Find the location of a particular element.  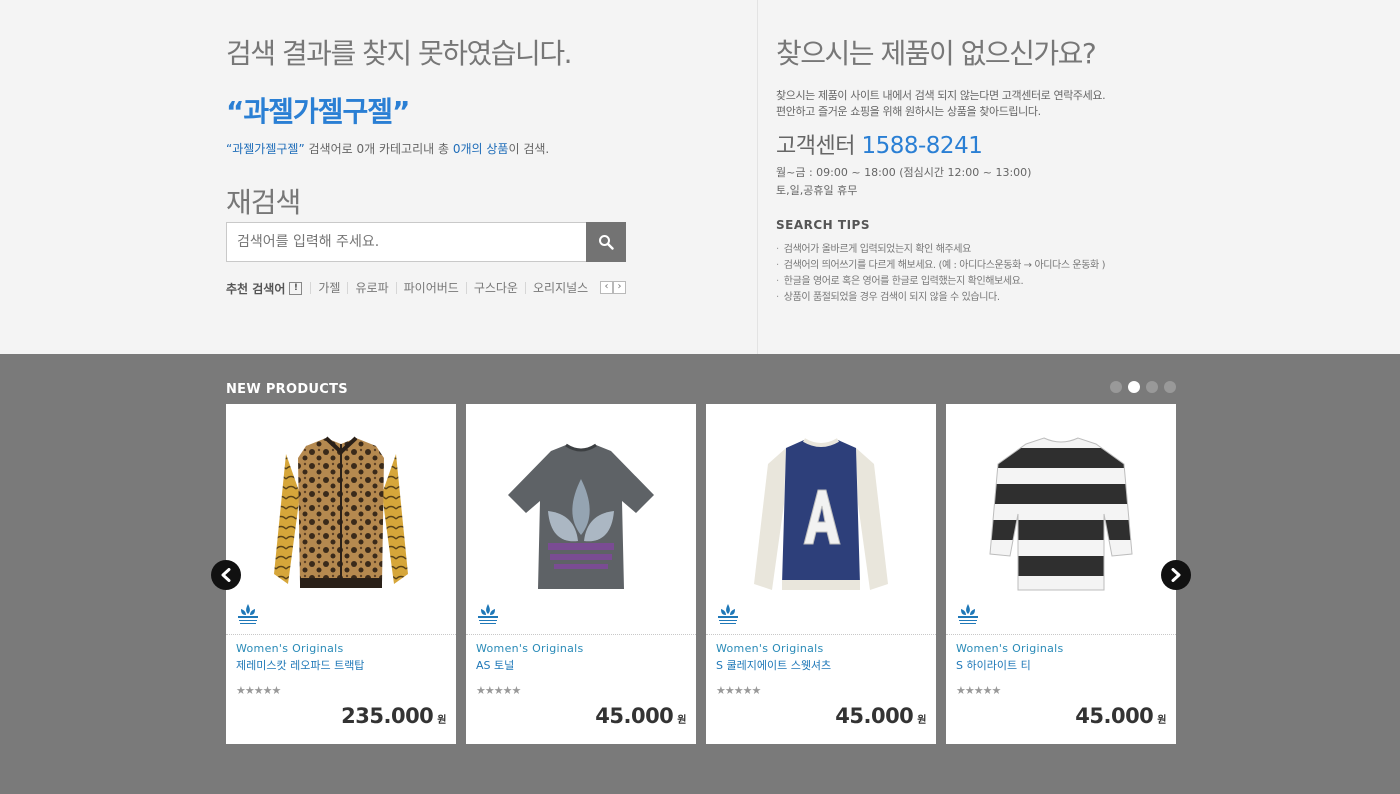

keyword-next-button: › is located at coordinates (619, 287).